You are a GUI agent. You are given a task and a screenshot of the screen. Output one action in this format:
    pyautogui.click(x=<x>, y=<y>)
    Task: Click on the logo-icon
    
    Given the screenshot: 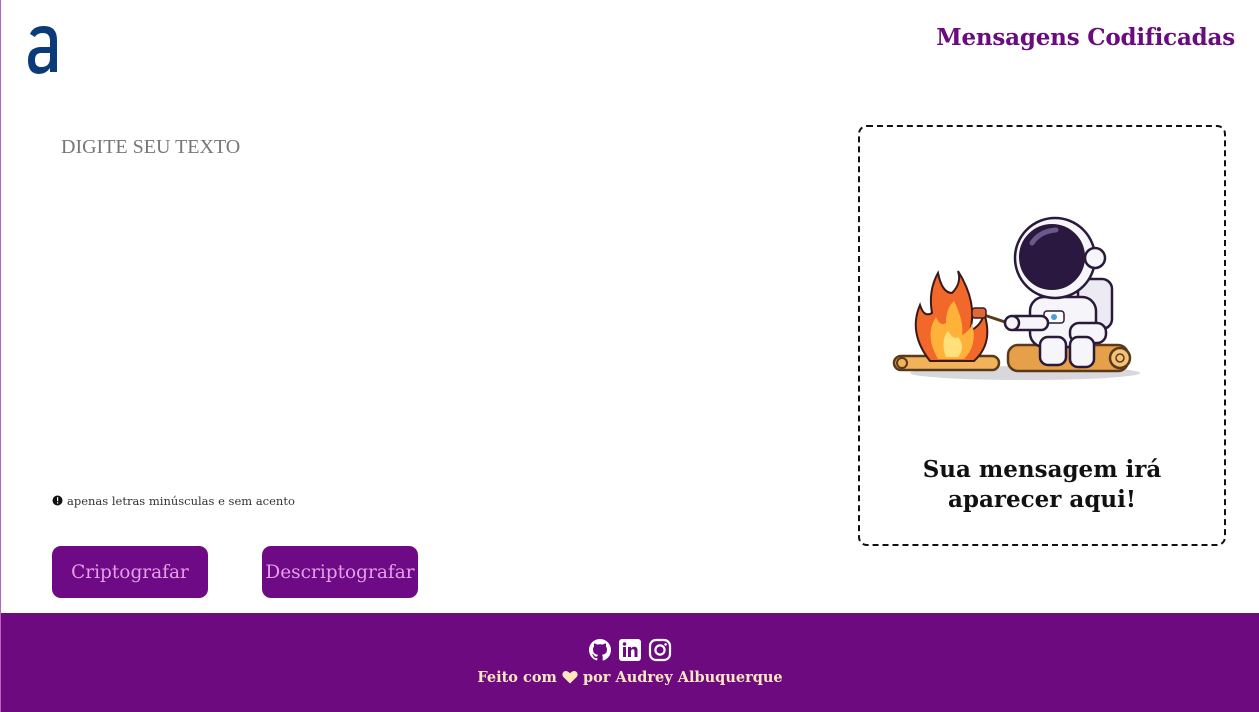 What is the action you would take?
    pyautogui.click(x=43, y=49)
    